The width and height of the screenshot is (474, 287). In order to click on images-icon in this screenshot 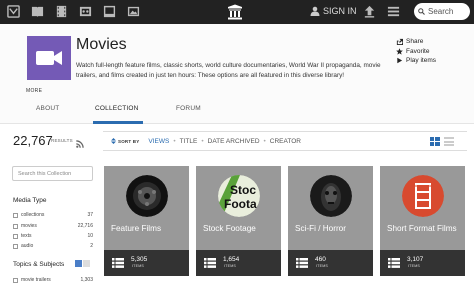, I will do `click(133, 11)`.